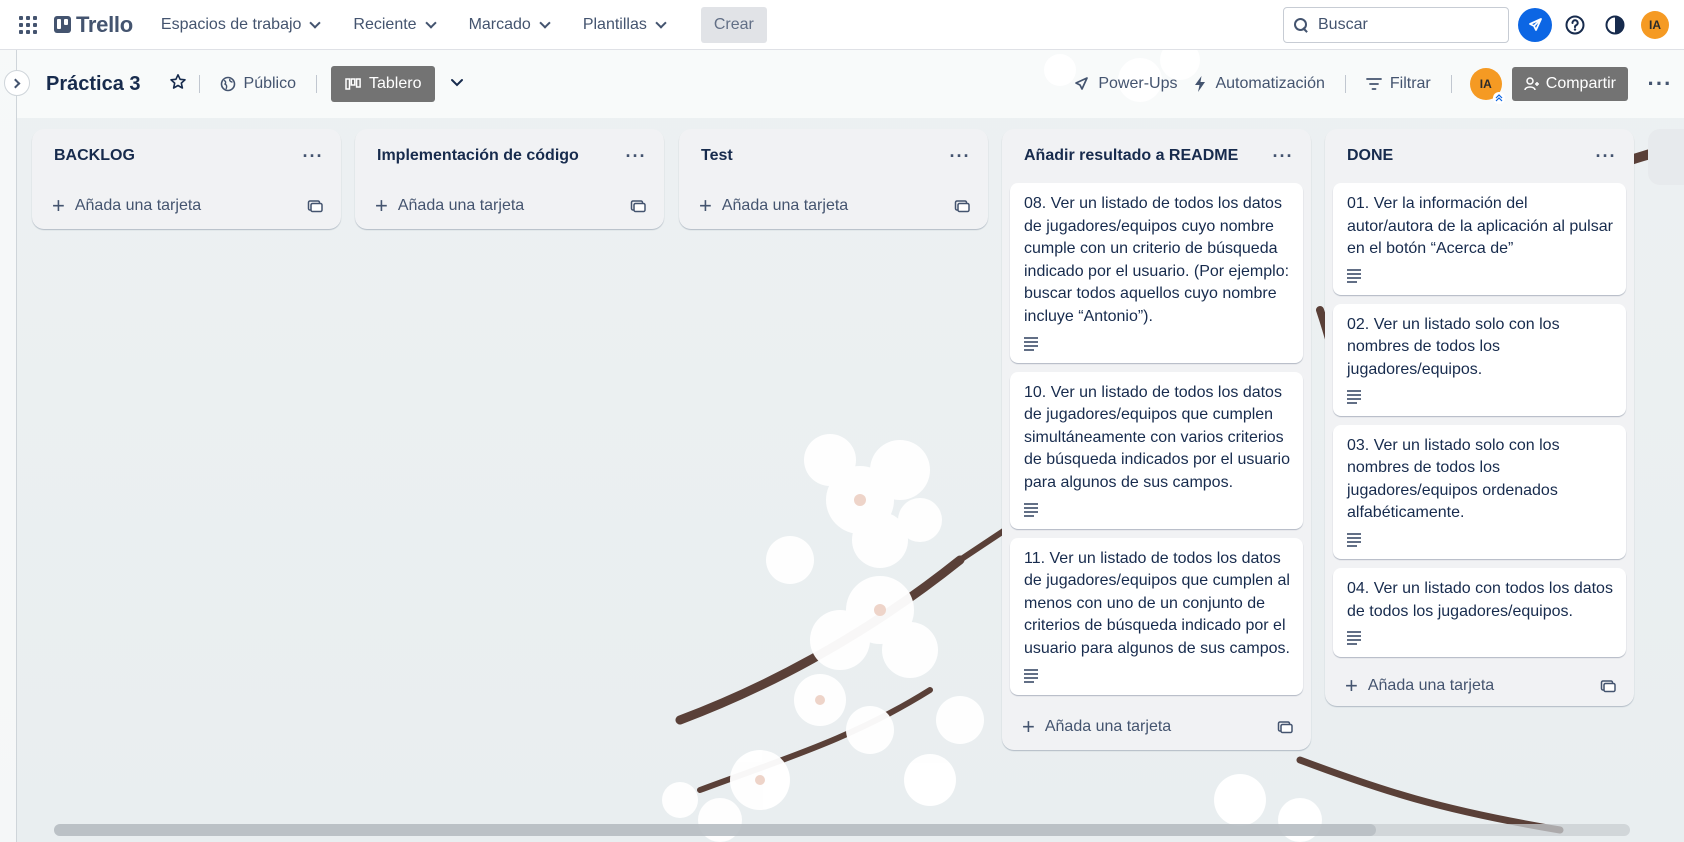 The image size is (1684, 842). I want to click on nav-recent: Reciente, so click(393, 25).